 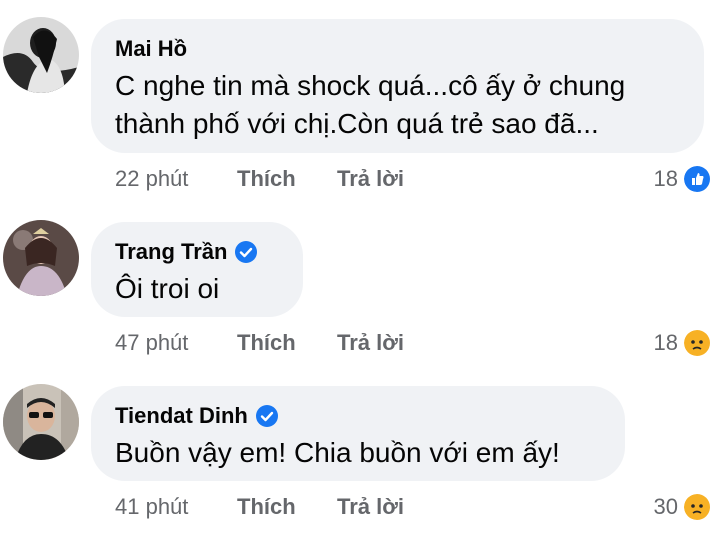 What do you see at coordinates (412, 507) in the screenshot?
I see `comment-meta: 41 phút Thích Trả lời 30` at bounding box center [412, 507].